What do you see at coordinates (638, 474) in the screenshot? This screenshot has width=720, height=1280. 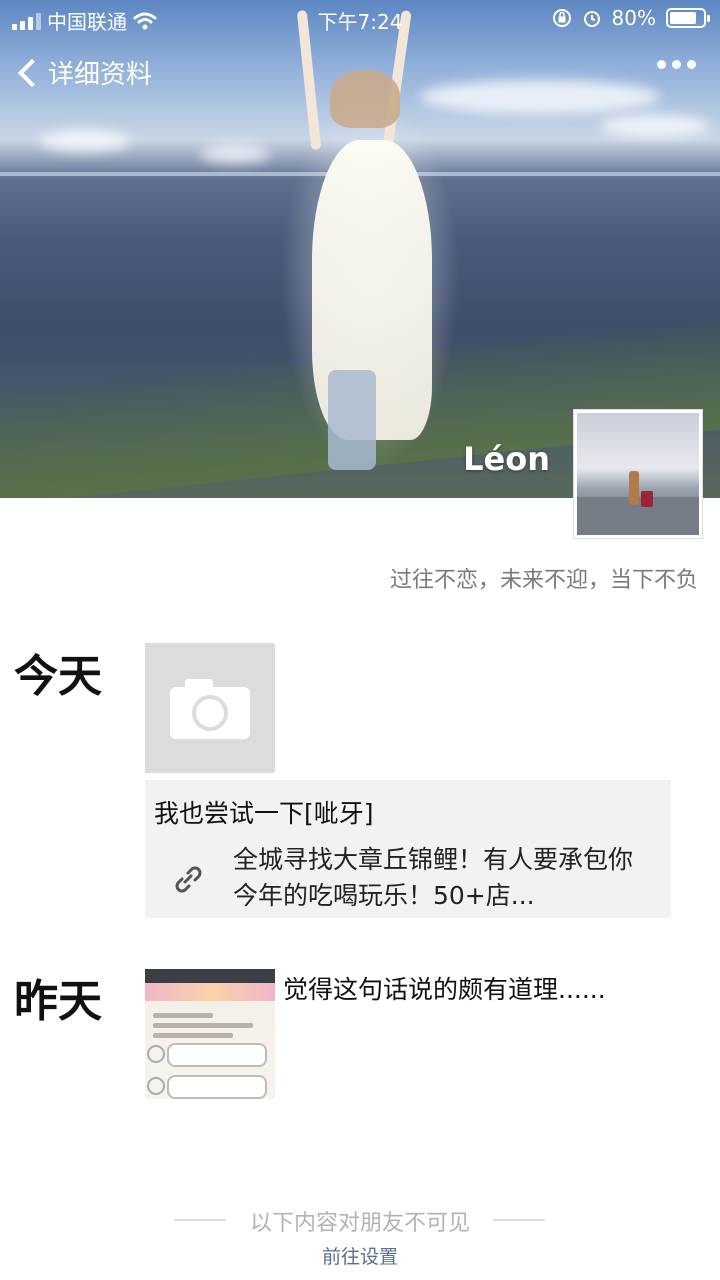 I see `avatar` at bounding box center [638, 474].